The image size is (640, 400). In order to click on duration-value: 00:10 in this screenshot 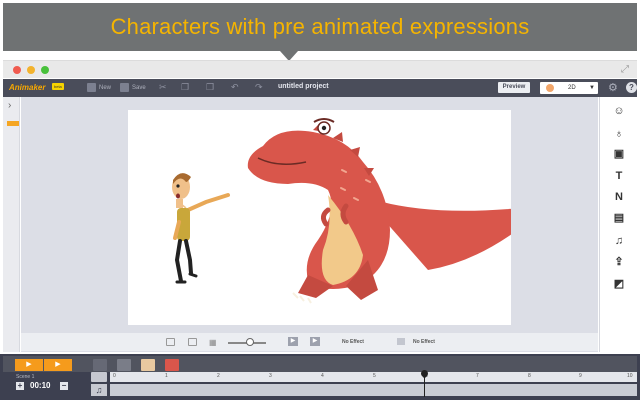, I will do `click(40, 385)`.